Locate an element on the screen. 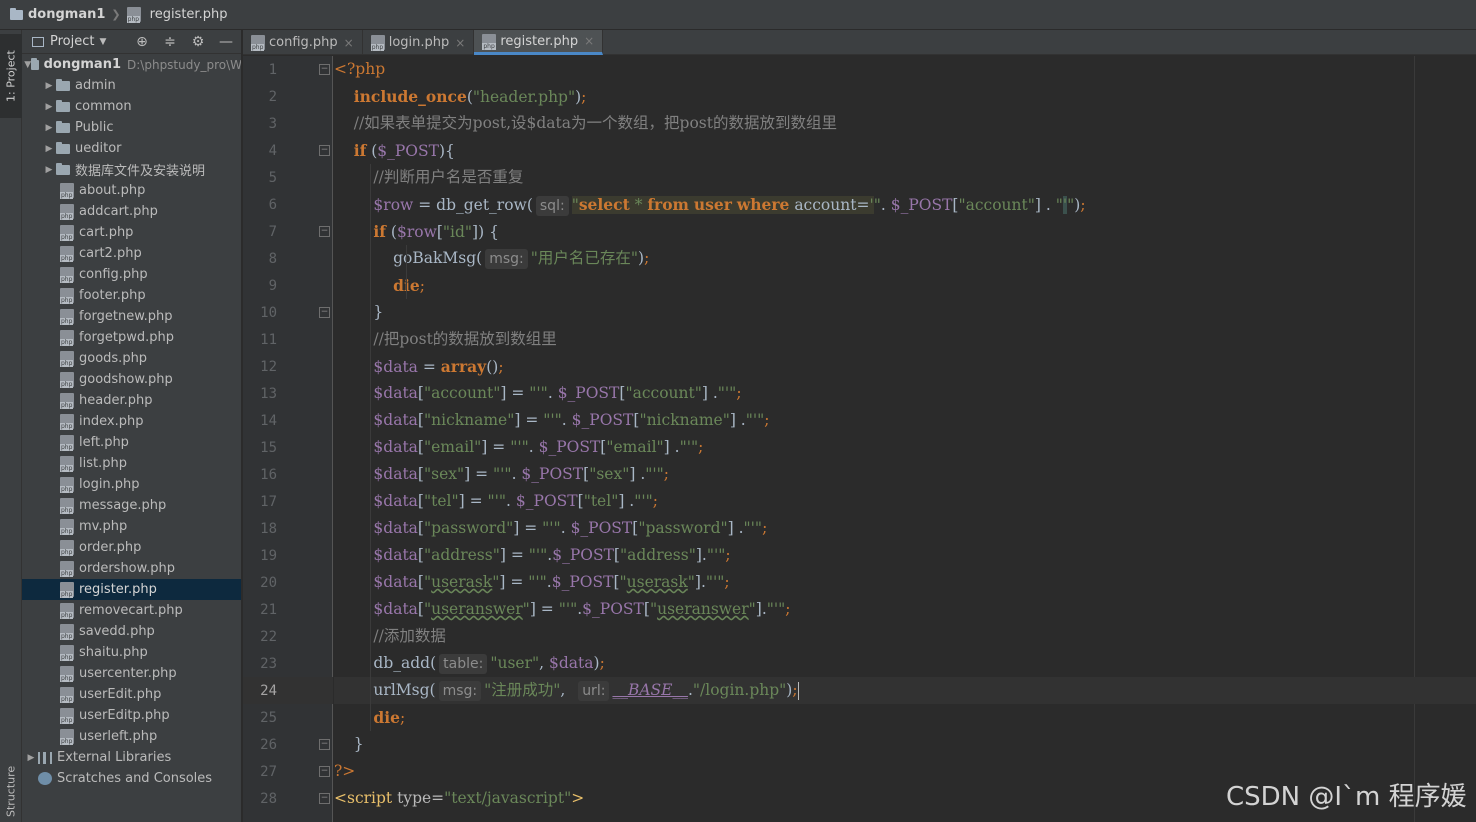  tree-folder: ▶ admin is located at coordinates (131, 85).